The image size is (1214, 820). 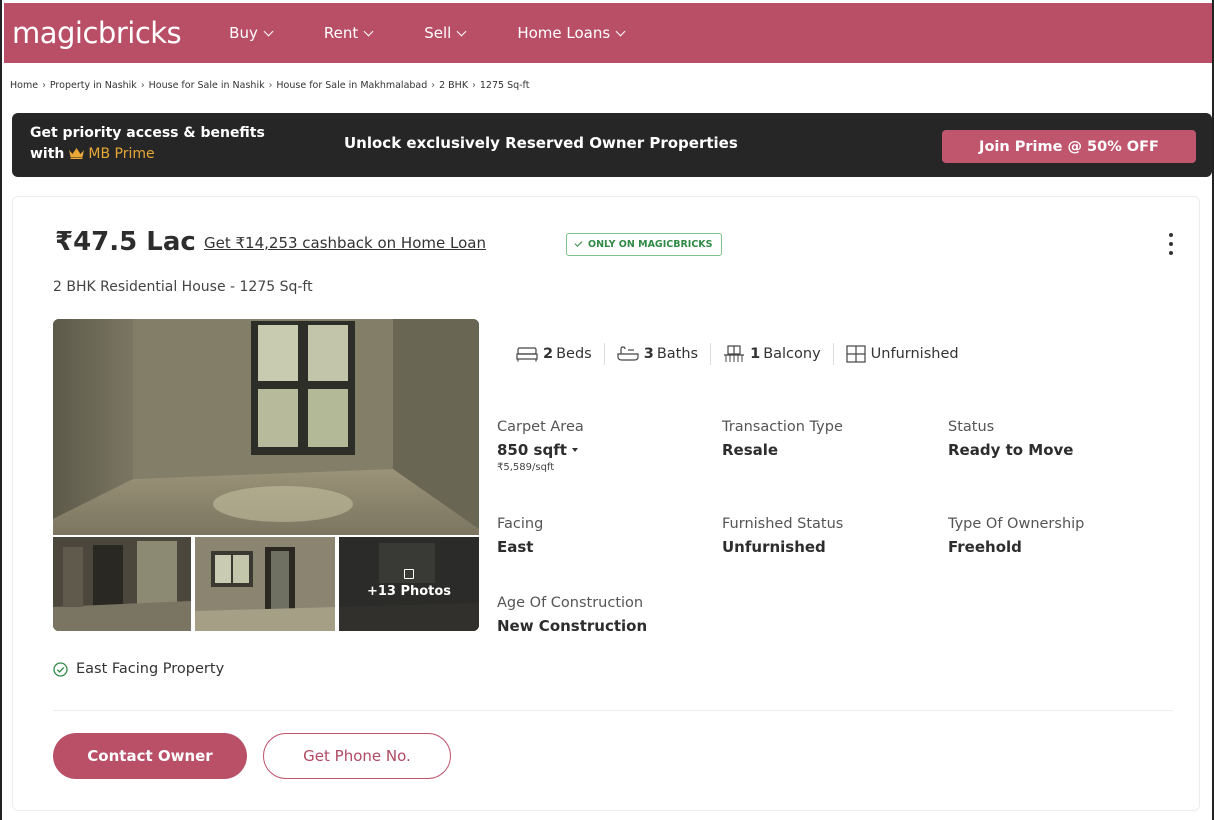 What do you see at coordinates (125, 242) in the screenshot?
I see `property-price: ₹47.5 Lac` at bounding box center [125, 242].